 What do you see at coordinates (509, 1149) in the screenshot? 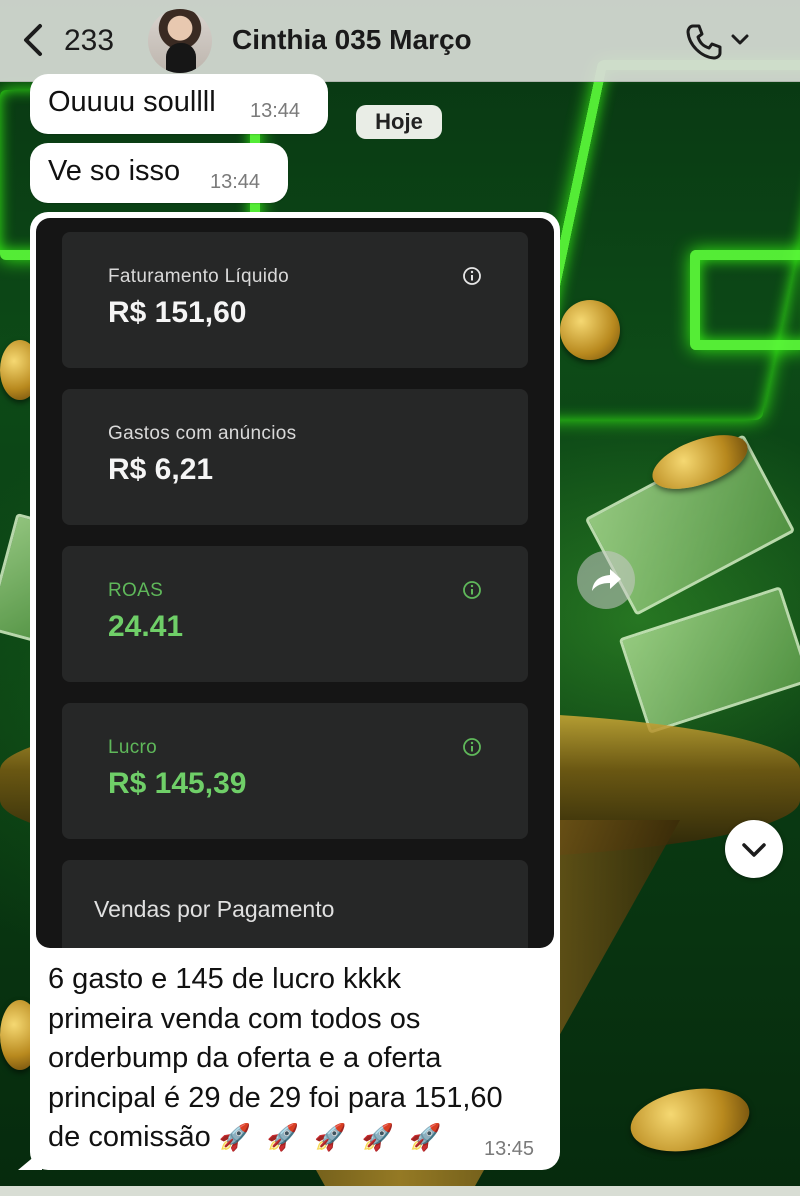
I see `message-time: 13:45` at bounding box center [509, 1149].